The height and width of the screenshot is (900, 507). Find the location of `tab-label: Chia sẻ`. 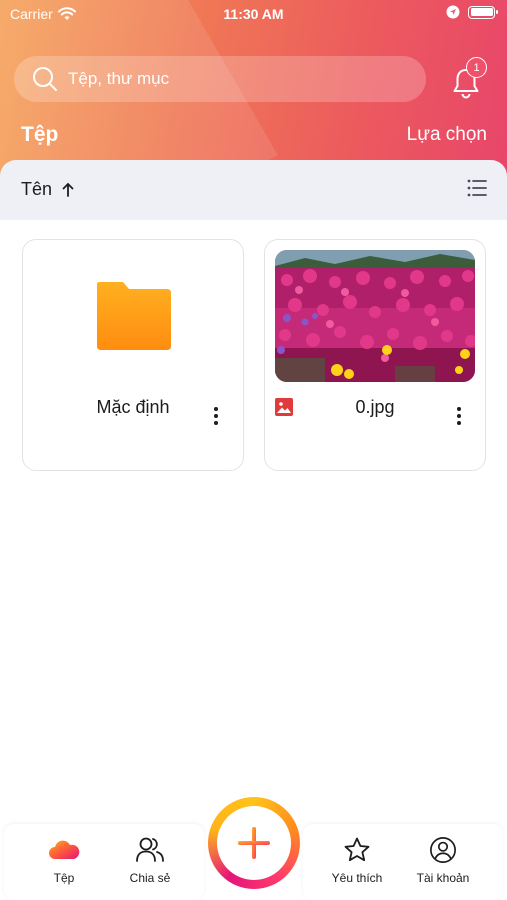

tab-label: Chia sẻ is located at coordinates (150, 878).